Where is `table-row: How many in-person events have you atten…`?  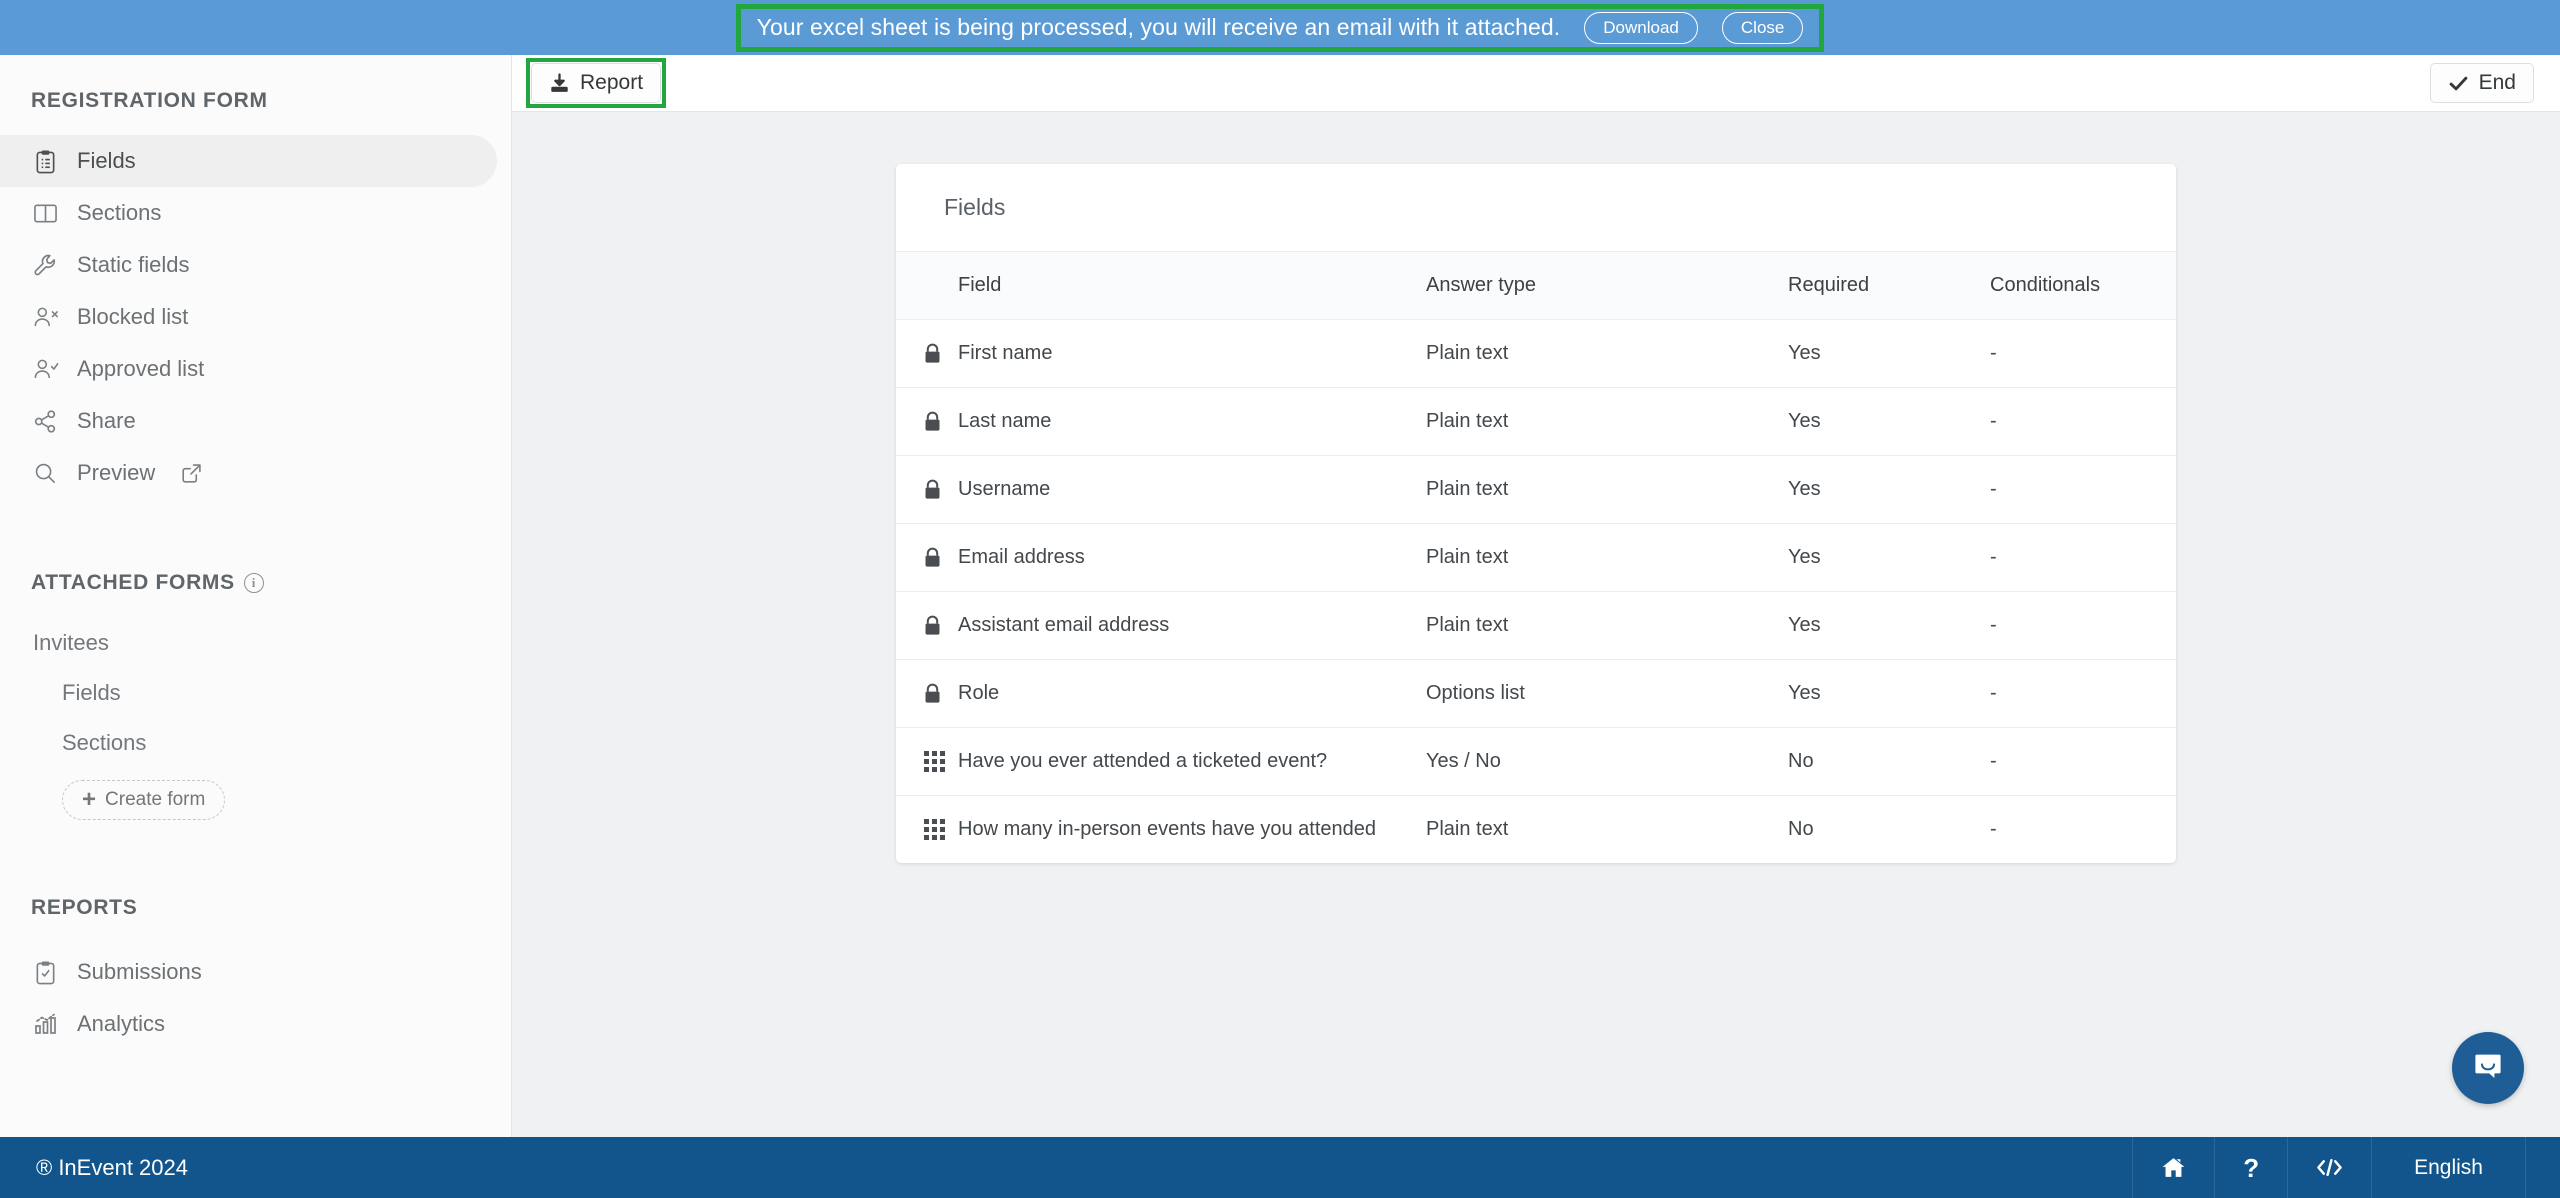 table-row: How many in-person events have you atten… is located at coordinates (1536, 830).